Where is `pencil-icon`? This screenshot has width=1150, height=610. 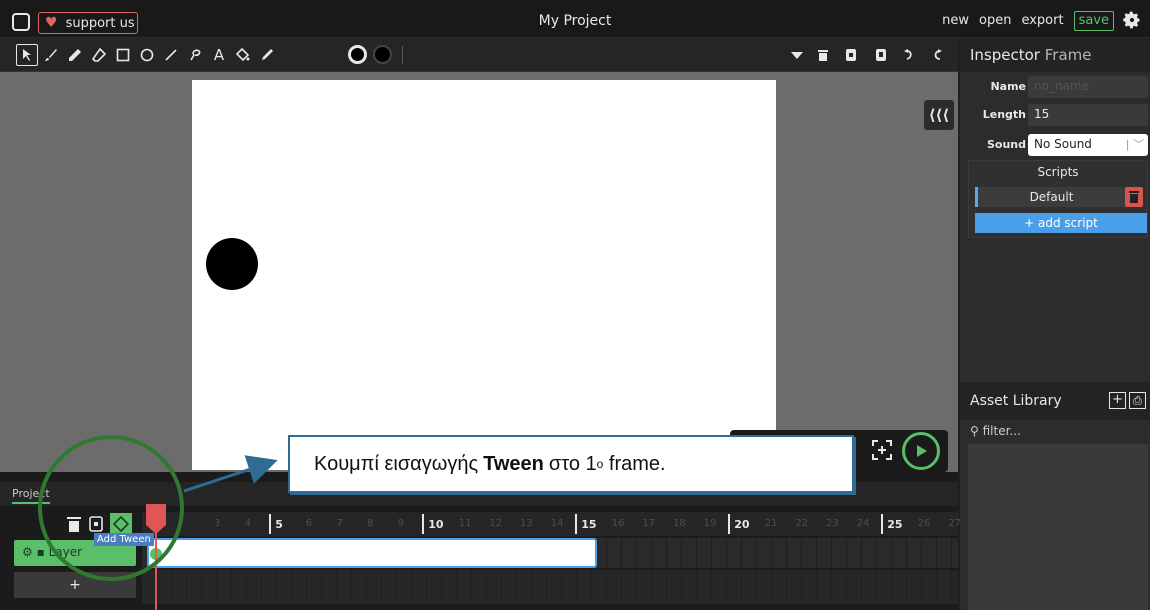 pencil-icon is located at coordinates (75, 55).